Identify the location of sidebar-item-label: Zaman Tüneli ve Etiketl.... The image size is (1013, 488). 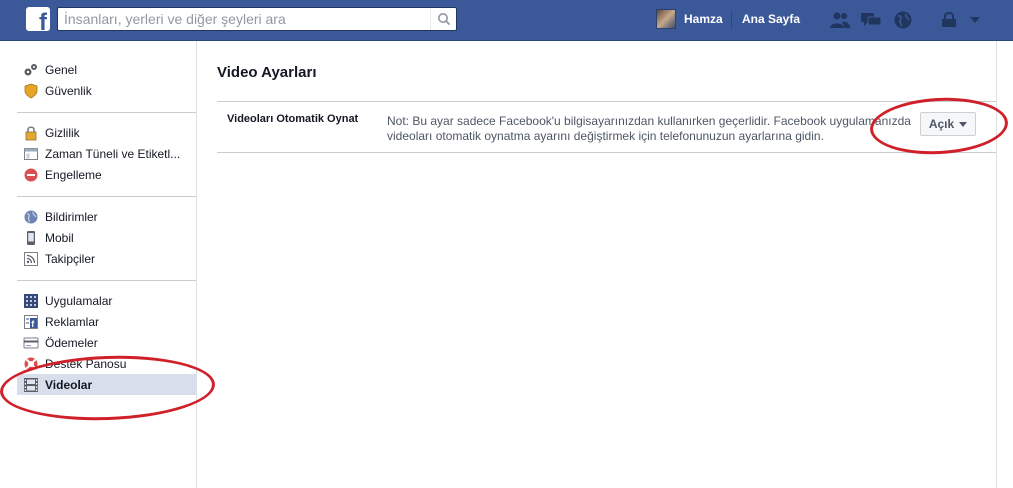
(113, 153).